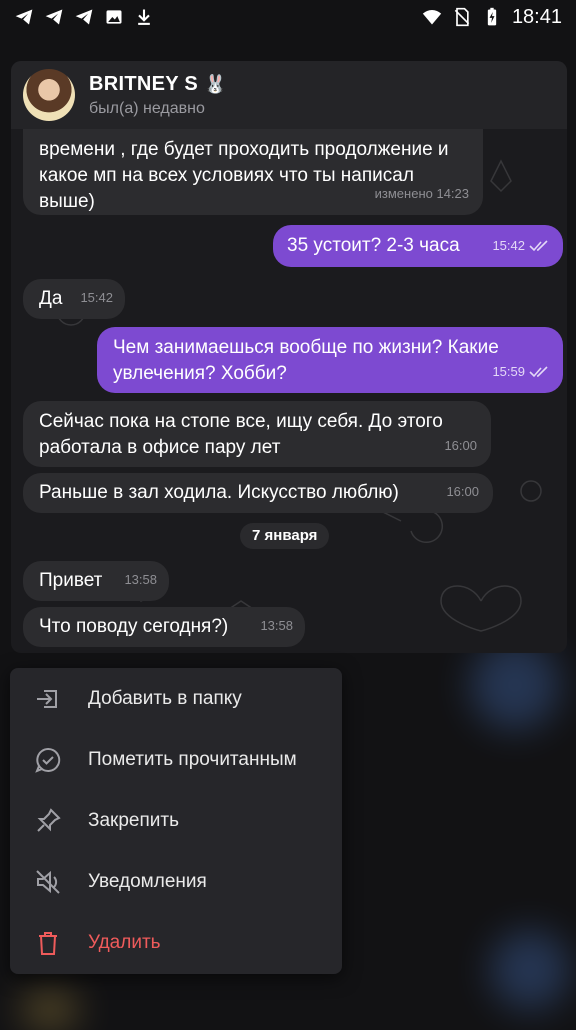 This screenshot has width=576, height=1030. What do you see at coordinates (47, 699) in the screenshot?
I see `folder-add-icon` at bounding box center [47, 699].